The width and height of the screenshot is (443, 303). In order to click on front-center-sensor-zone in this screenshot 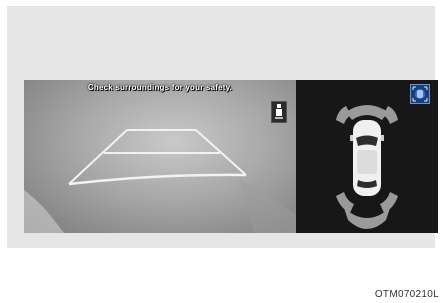, I will do `click(367, 112)`.